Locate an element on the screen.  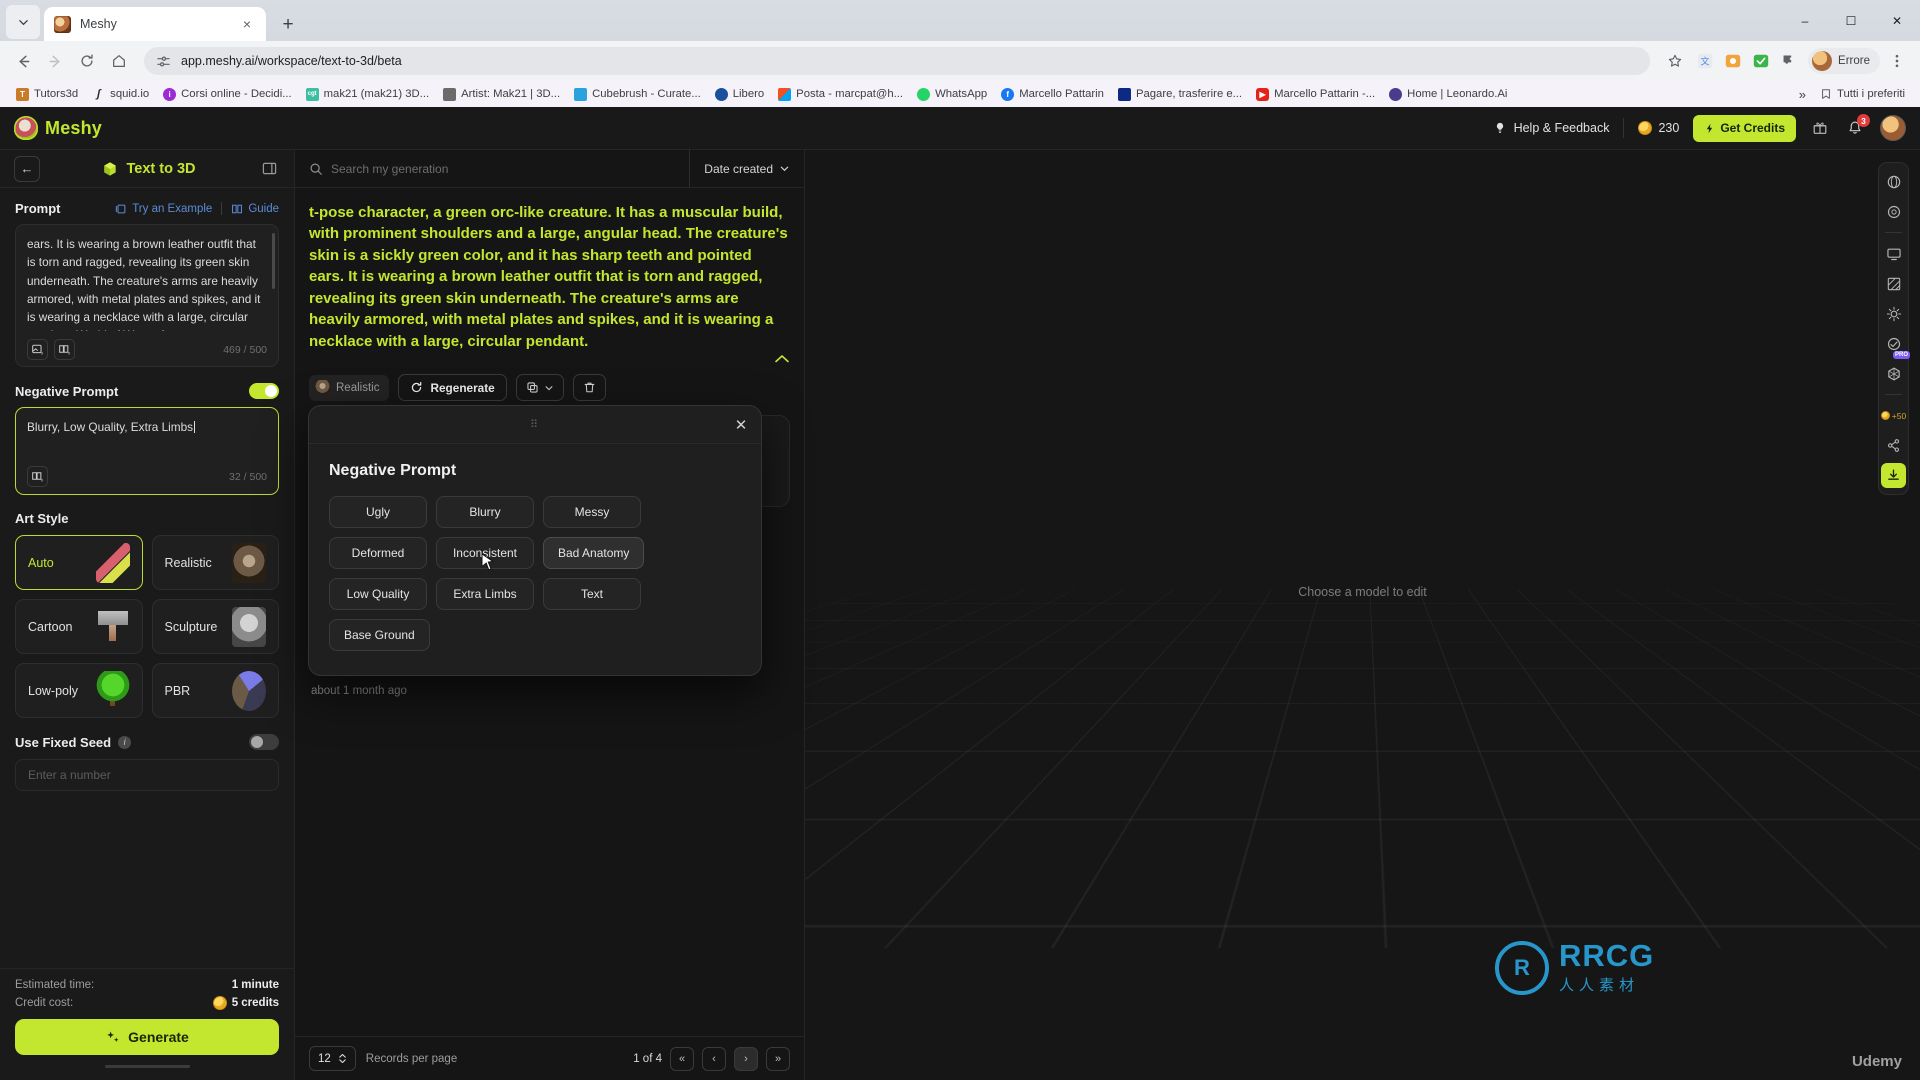
negative-tag-ugly: Ugly is located at coordinates (378, 512).